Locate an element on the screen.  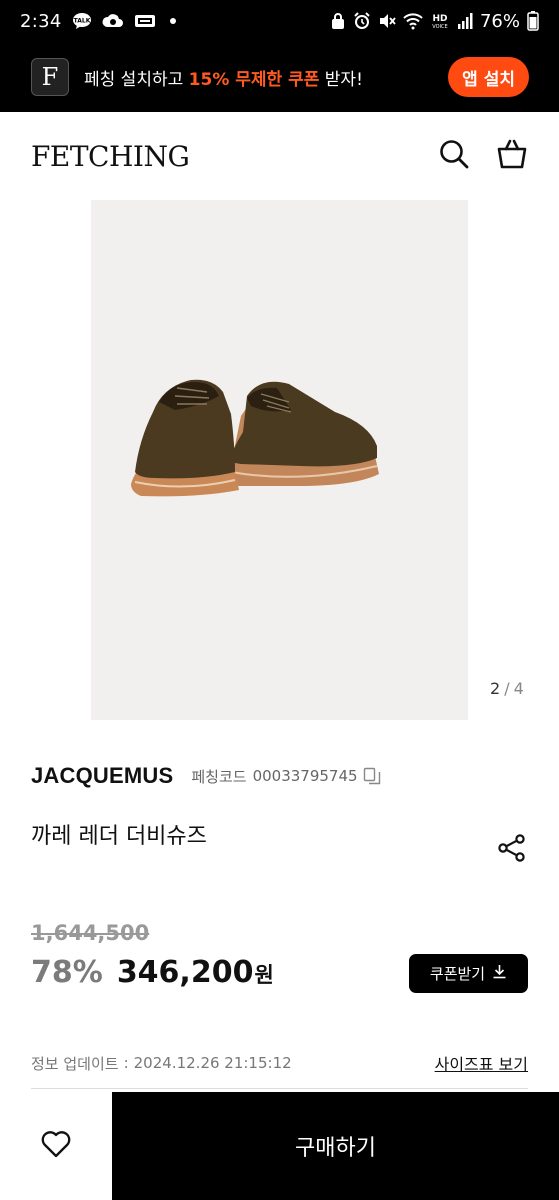
svg-text: TALK is located at coordinates (81, 21).